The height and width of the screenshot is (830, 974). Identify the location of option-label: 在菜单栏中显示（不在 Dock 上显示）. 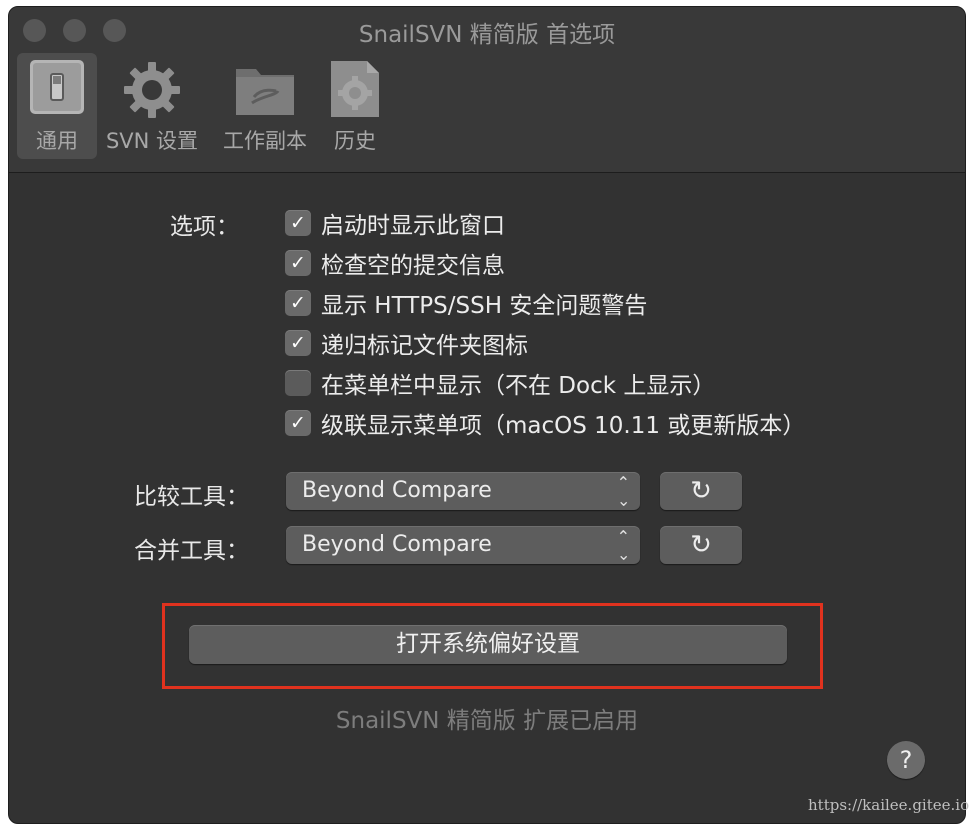
(518, 386).